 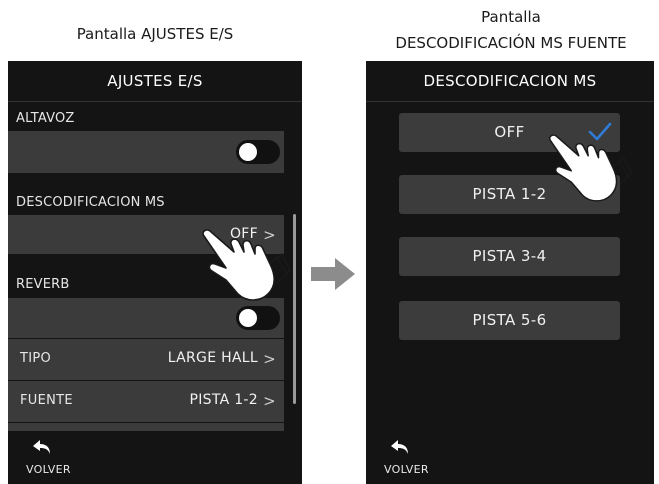 I want to click on reverb-toggle, so click(x=258, y=318).